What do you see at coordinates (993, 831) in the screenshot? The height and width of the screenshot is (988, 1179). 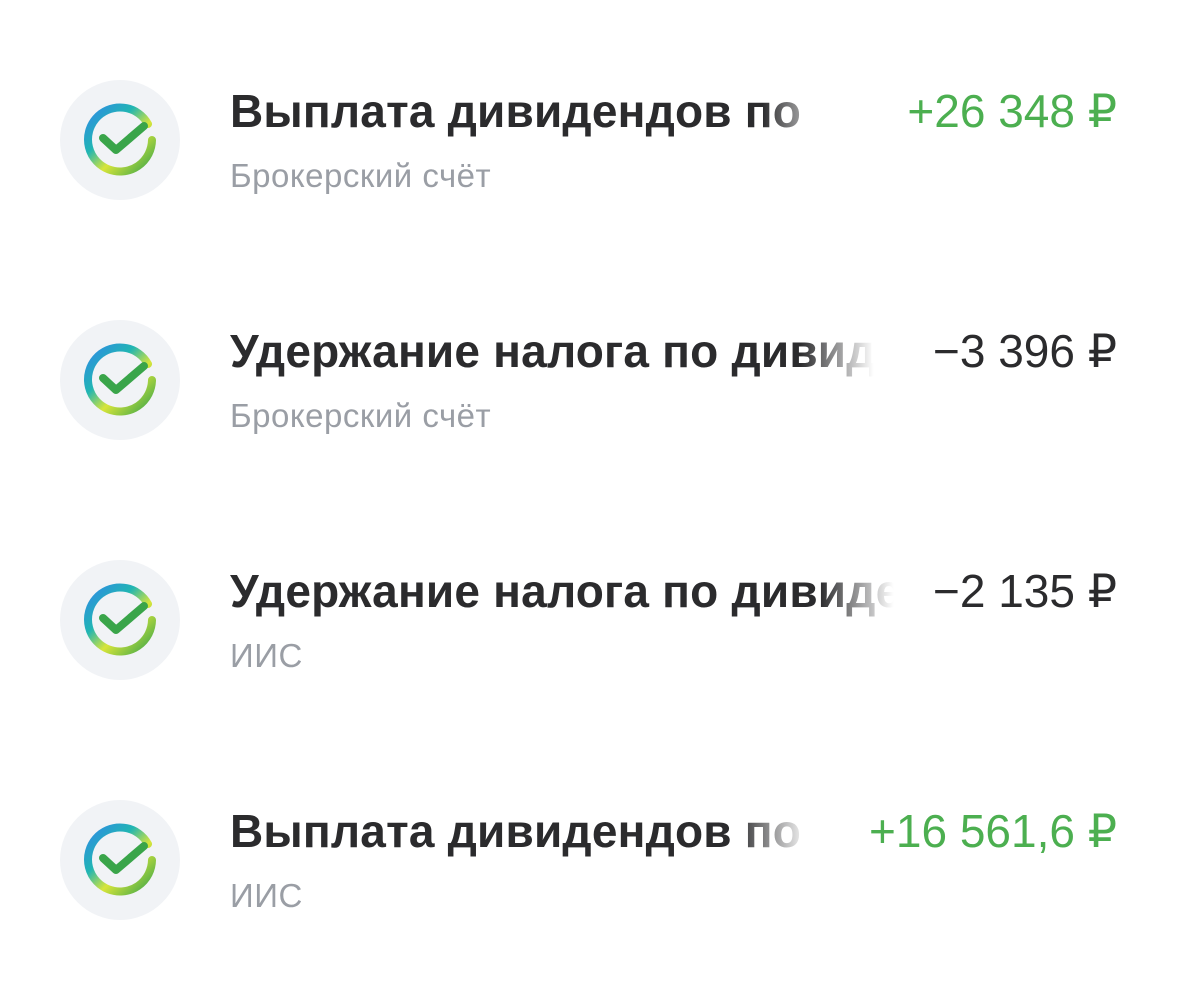 I see `operation-amount: +16 561,6 ₽` at bounding box center [993, 831].